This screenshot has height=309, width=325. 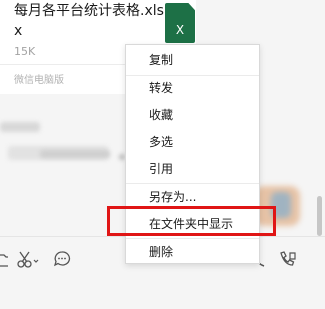 I want to click on menu-item-quote: 引用, so click(x=192, y=169).